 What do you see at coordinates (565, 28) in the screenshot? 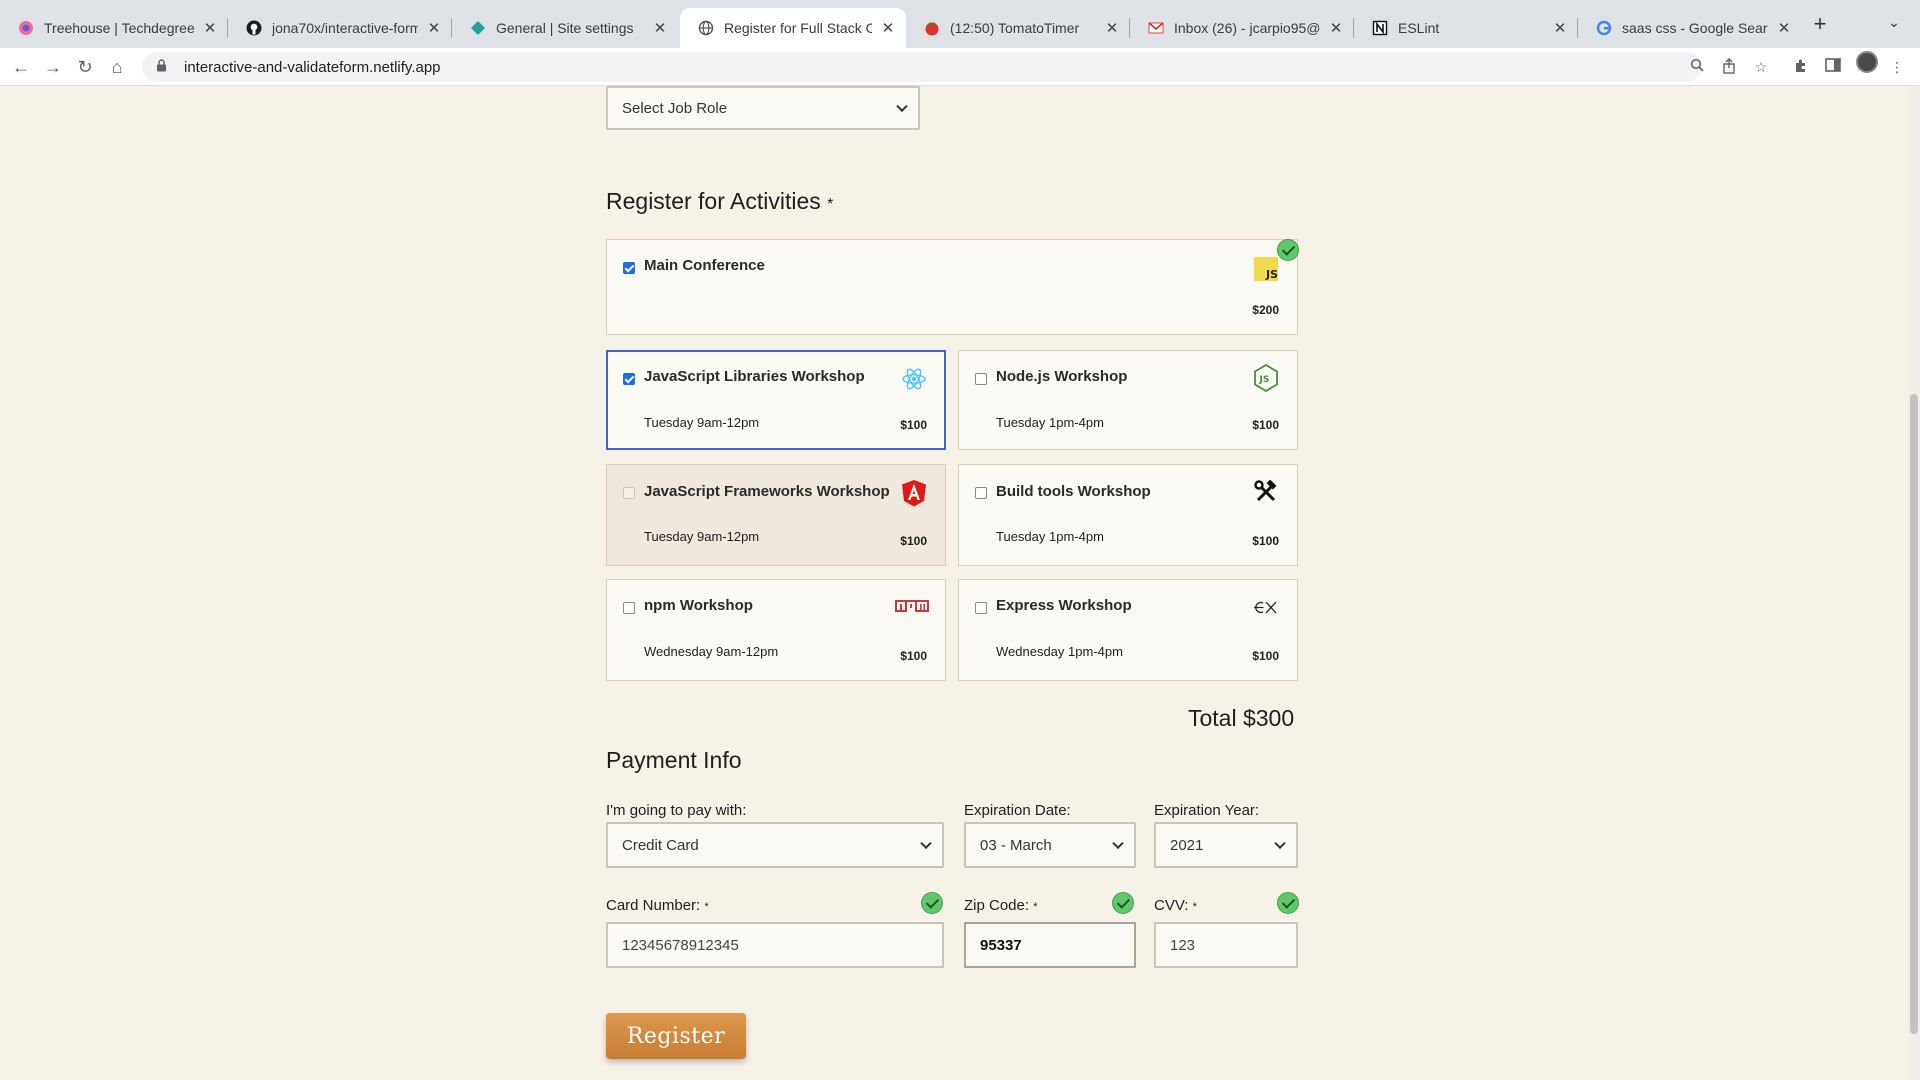
I see `browser-tab: General | Site settings ✕` at bounding box center [565, 28].